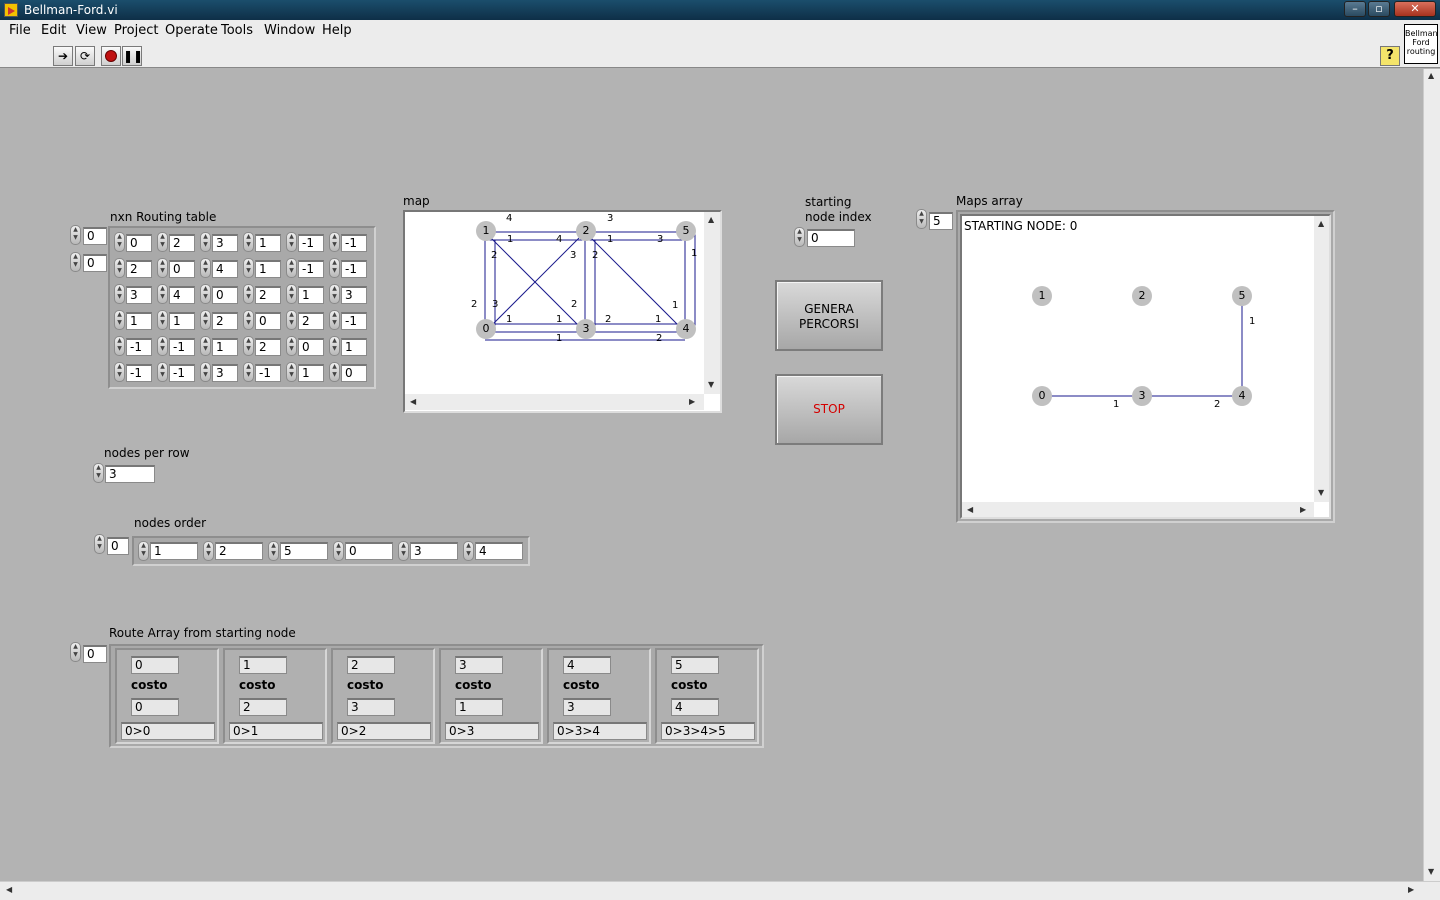  Describe the element at coordinates (276, 731) in the screenshot. I see `route-path-field: 0>1` at that location.